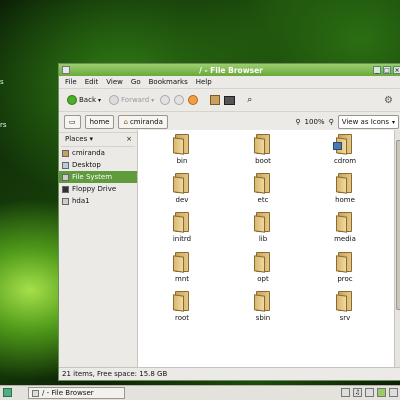 This screenshot has height=400, width=400. Describe the element at coordinates (87, 100) in the screenshot. I see `back-label: Back` at that location.